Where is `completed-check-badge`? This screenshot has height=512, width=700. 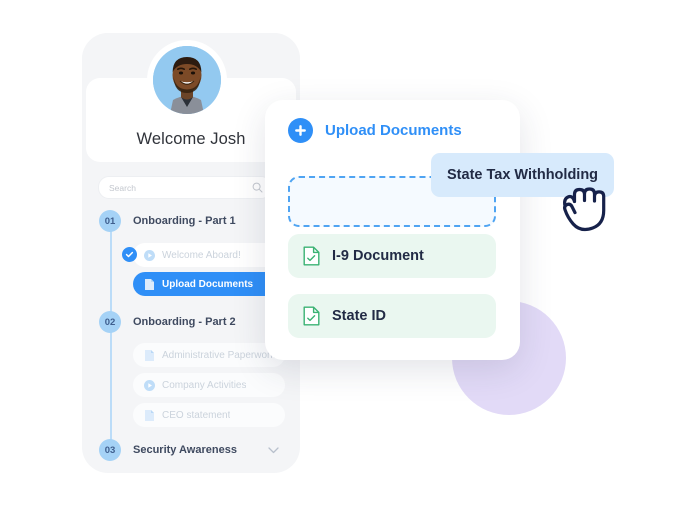 completed-check-badge is located at coordinates (129, 254).